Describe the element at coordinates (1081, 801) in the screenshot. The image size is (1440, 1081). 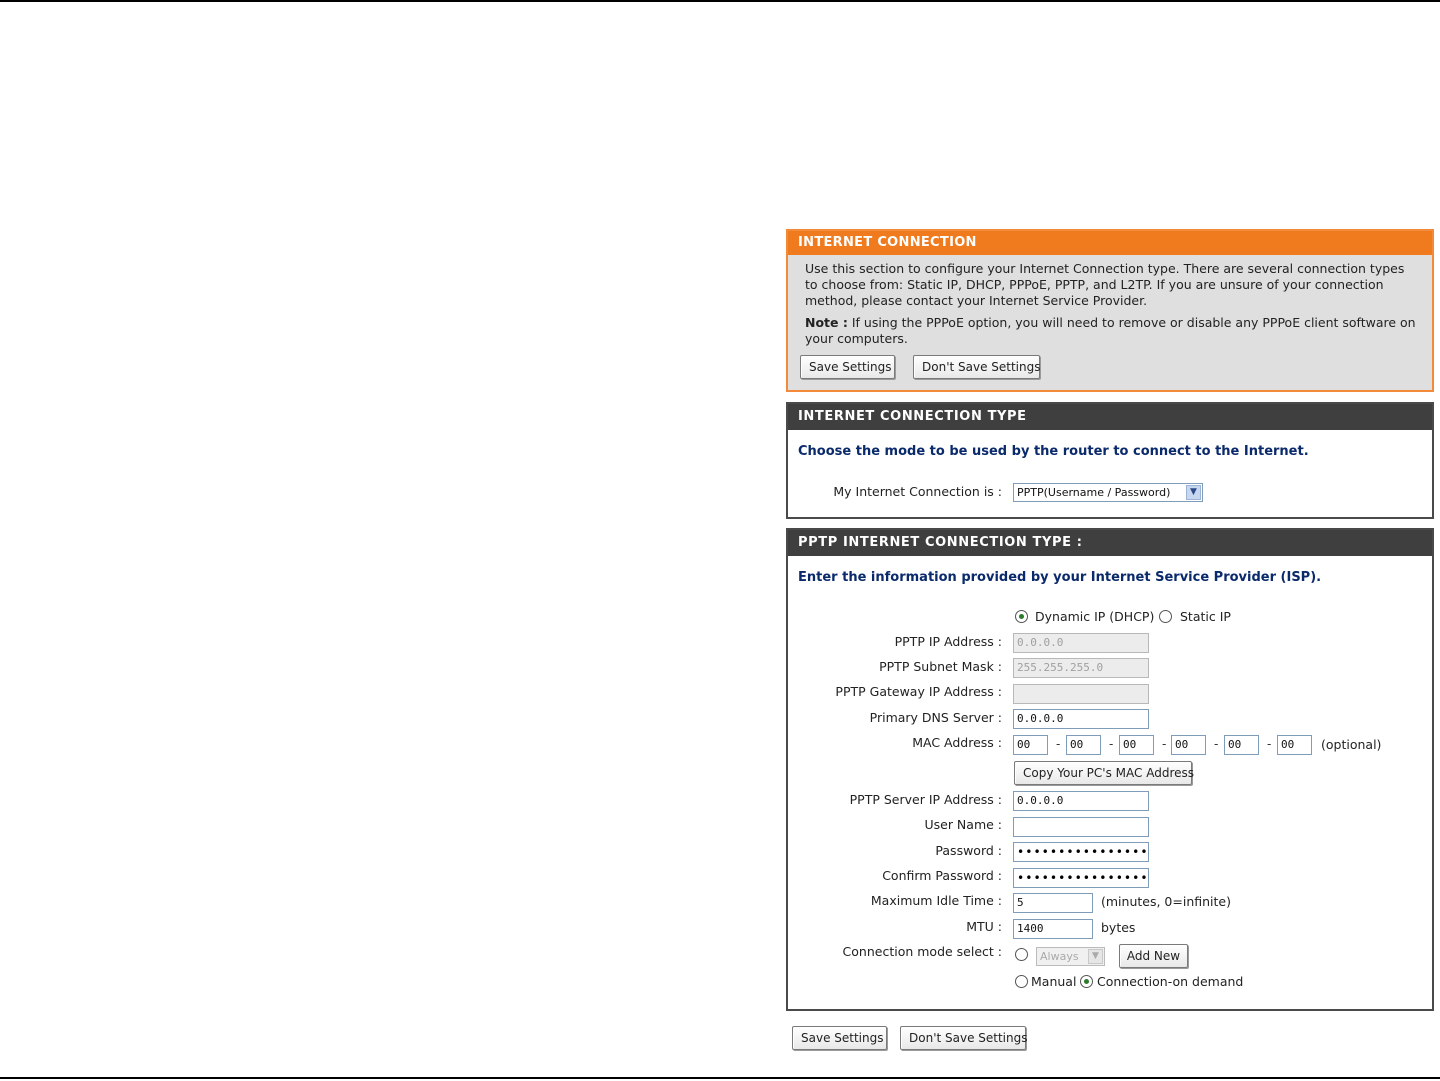
I see `pptp-server-field: 0.0.0.0` at that location.